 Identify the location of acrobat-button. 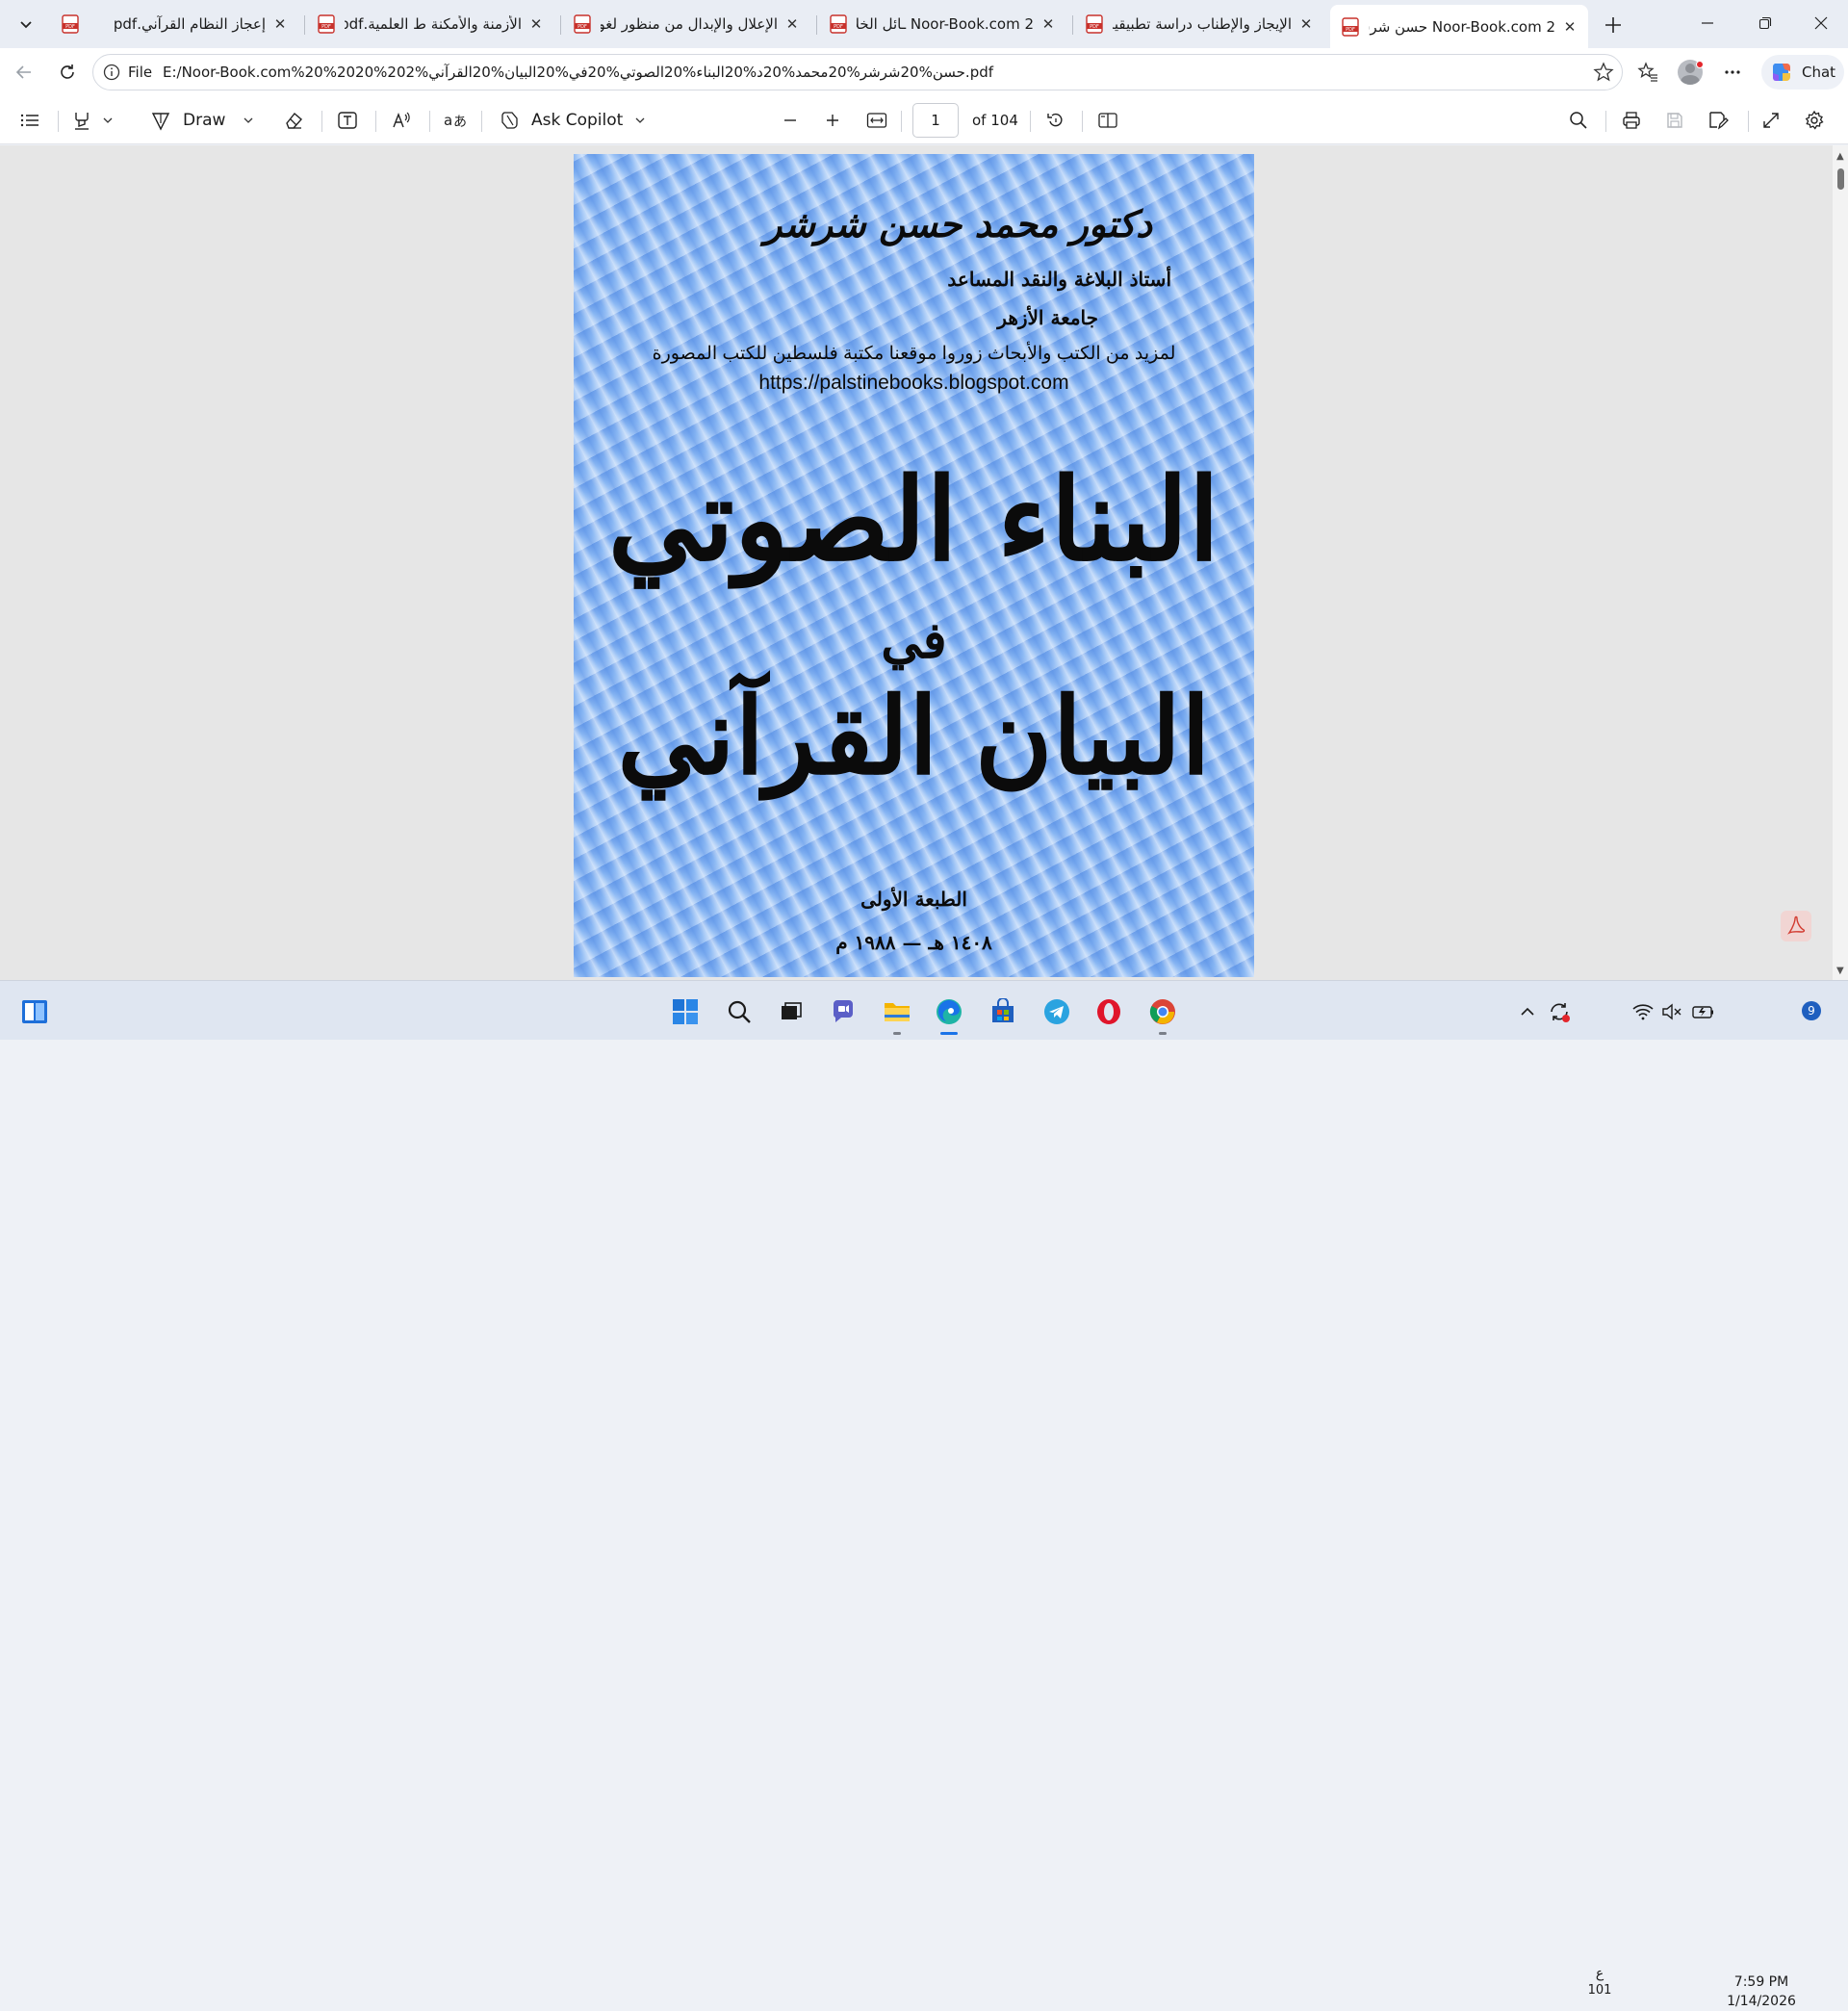
(1796, 926).